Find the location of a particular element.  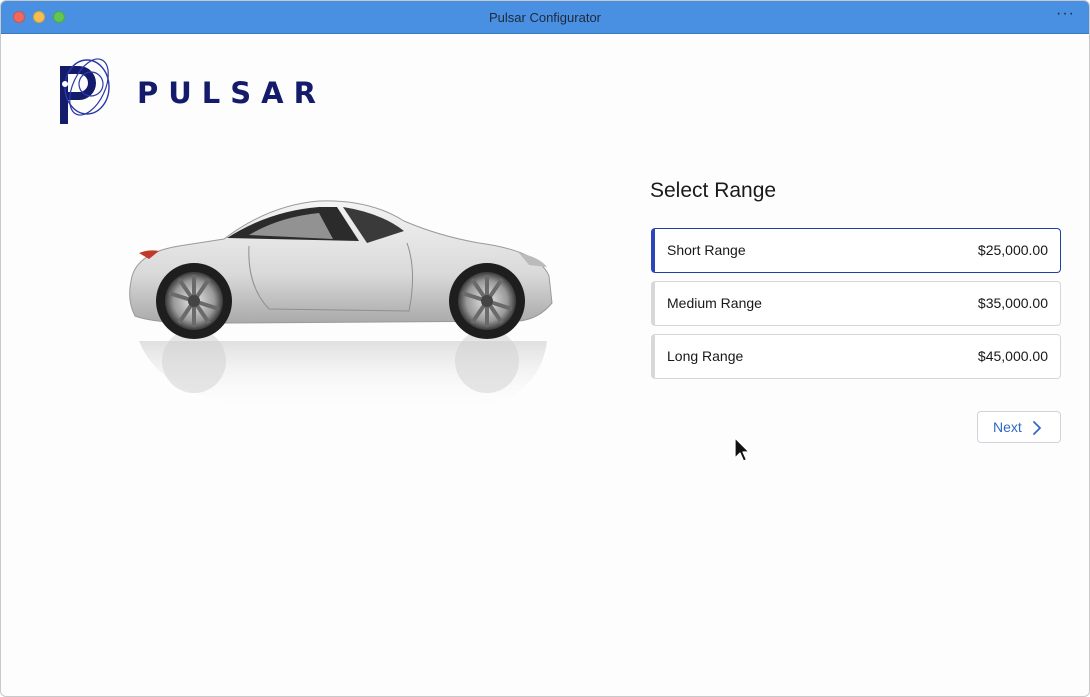

range-option-name: Short Range is located at coordinates (706, 250).